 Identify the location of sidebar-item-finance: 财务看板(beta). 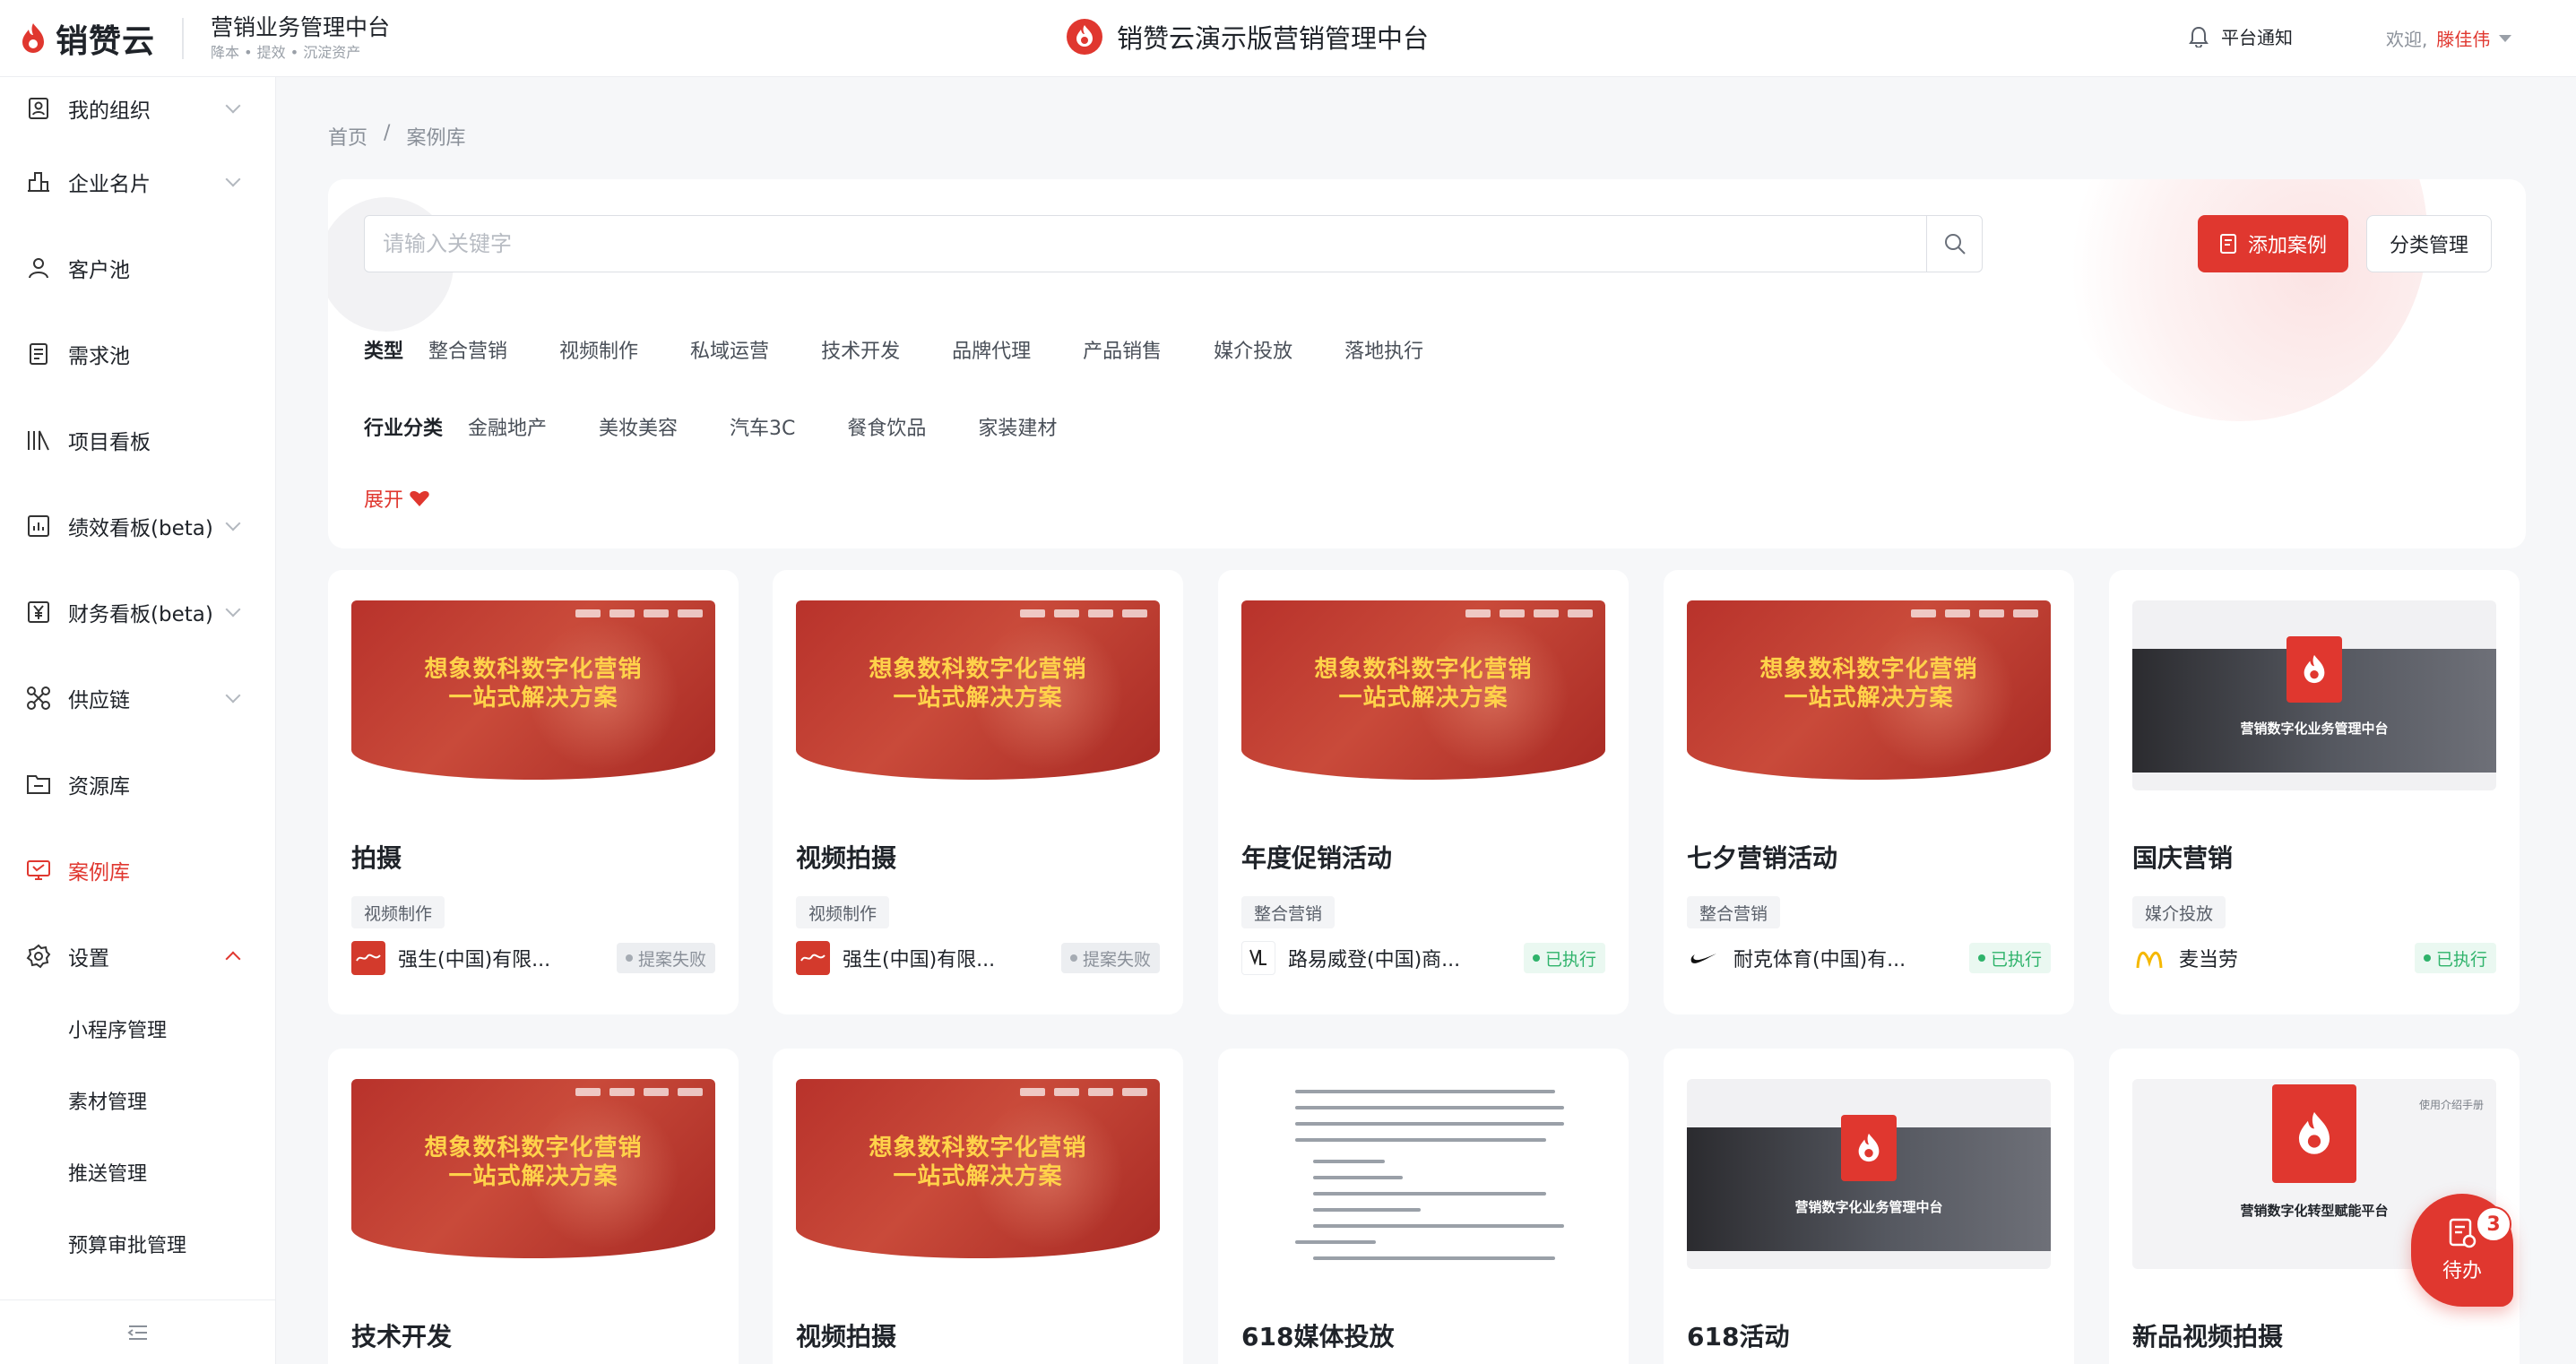
(138, 612).